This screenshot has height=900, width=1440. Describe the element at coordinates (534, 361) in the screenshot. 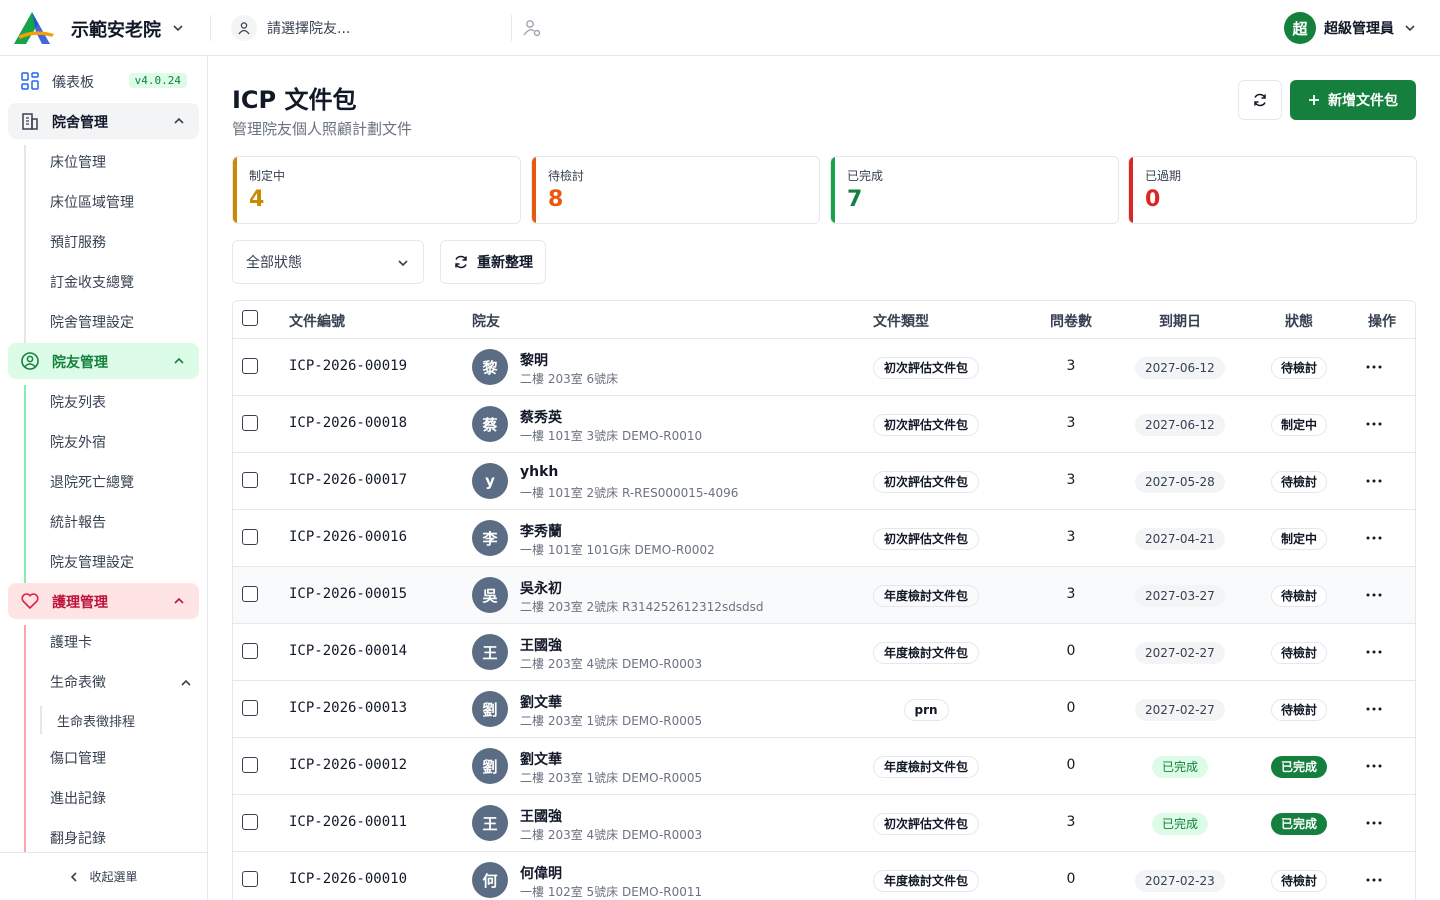

I see `resident-name: 黎明` at that location.